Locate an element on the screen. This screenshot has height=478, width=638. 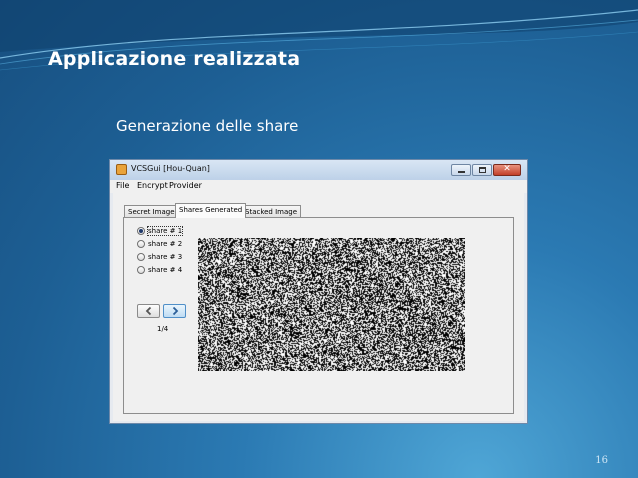
menu-bar: File Encrypt Provider is located at coordinates (318, 186).